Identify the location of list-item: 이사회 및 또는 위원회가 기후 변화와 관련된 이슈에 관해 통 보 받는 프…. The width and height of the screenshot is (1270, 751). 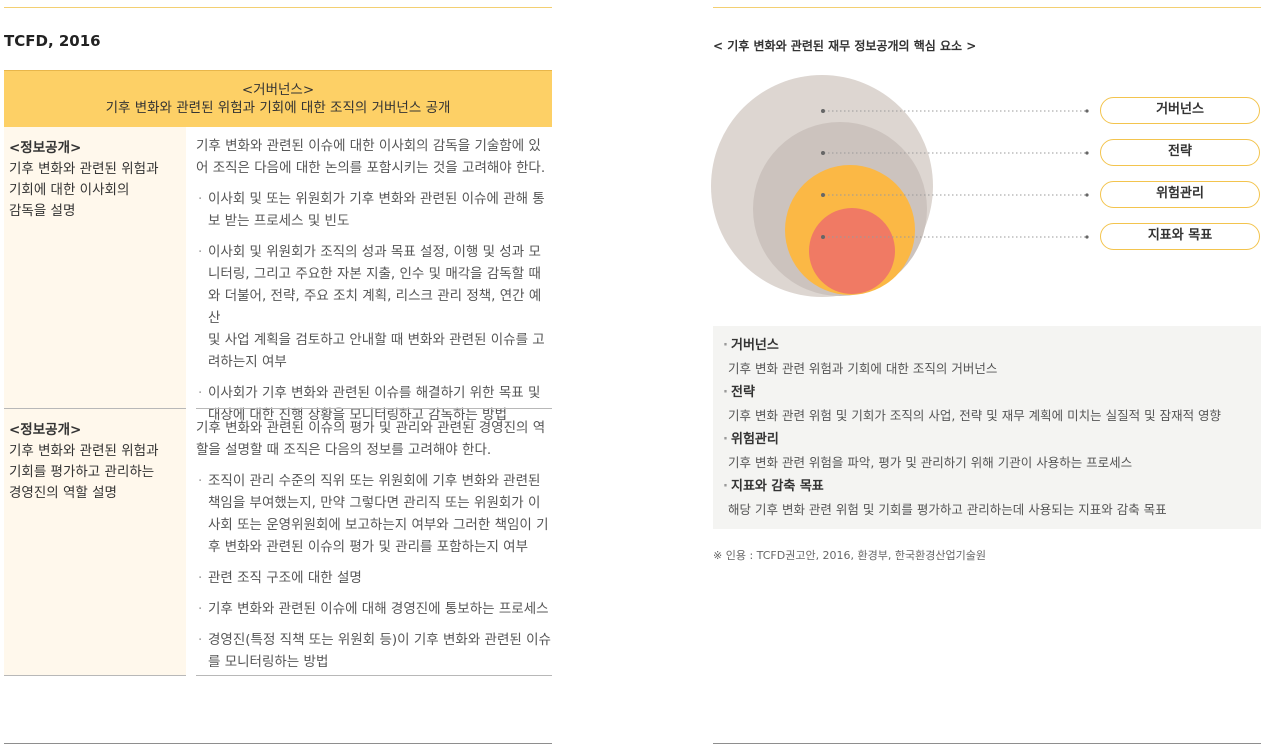
(374, 210).